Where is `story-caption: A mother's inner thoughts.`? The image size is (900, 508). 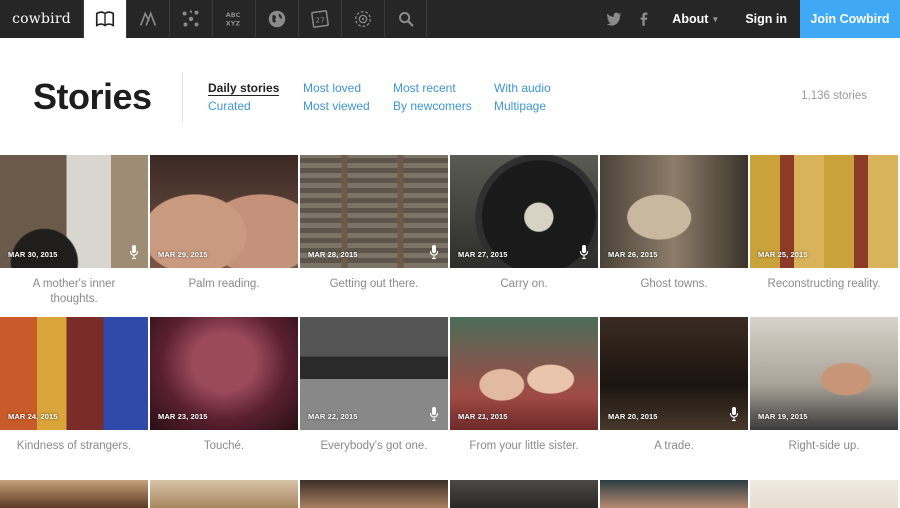 story-caption: A mother's inner thoughts. is located at coordinates (74, 292).